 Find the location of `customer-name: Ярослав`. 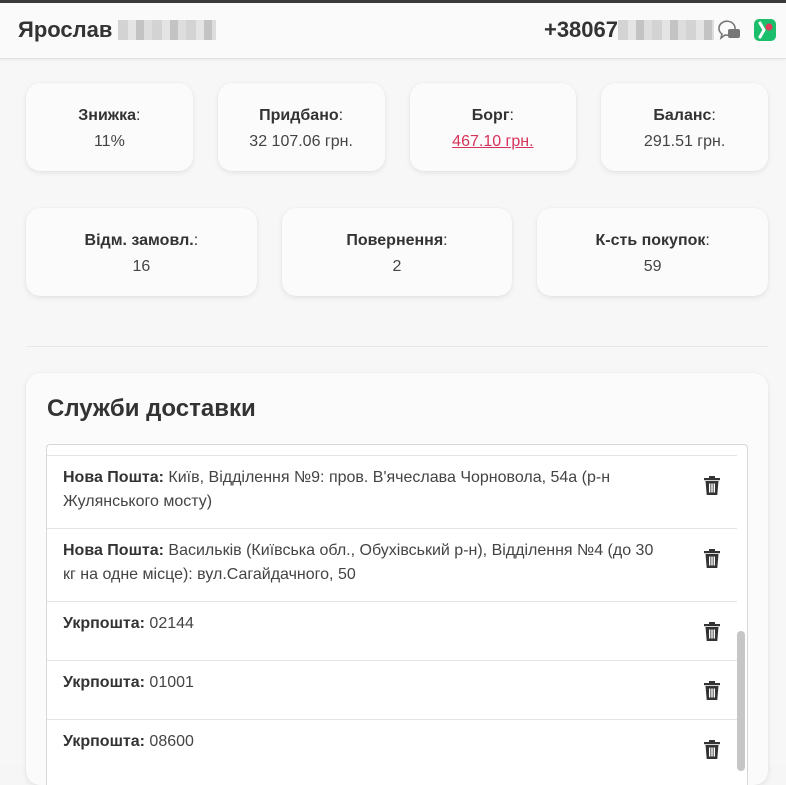

customer-name: Ярослав is located at coordinates (117, 30).